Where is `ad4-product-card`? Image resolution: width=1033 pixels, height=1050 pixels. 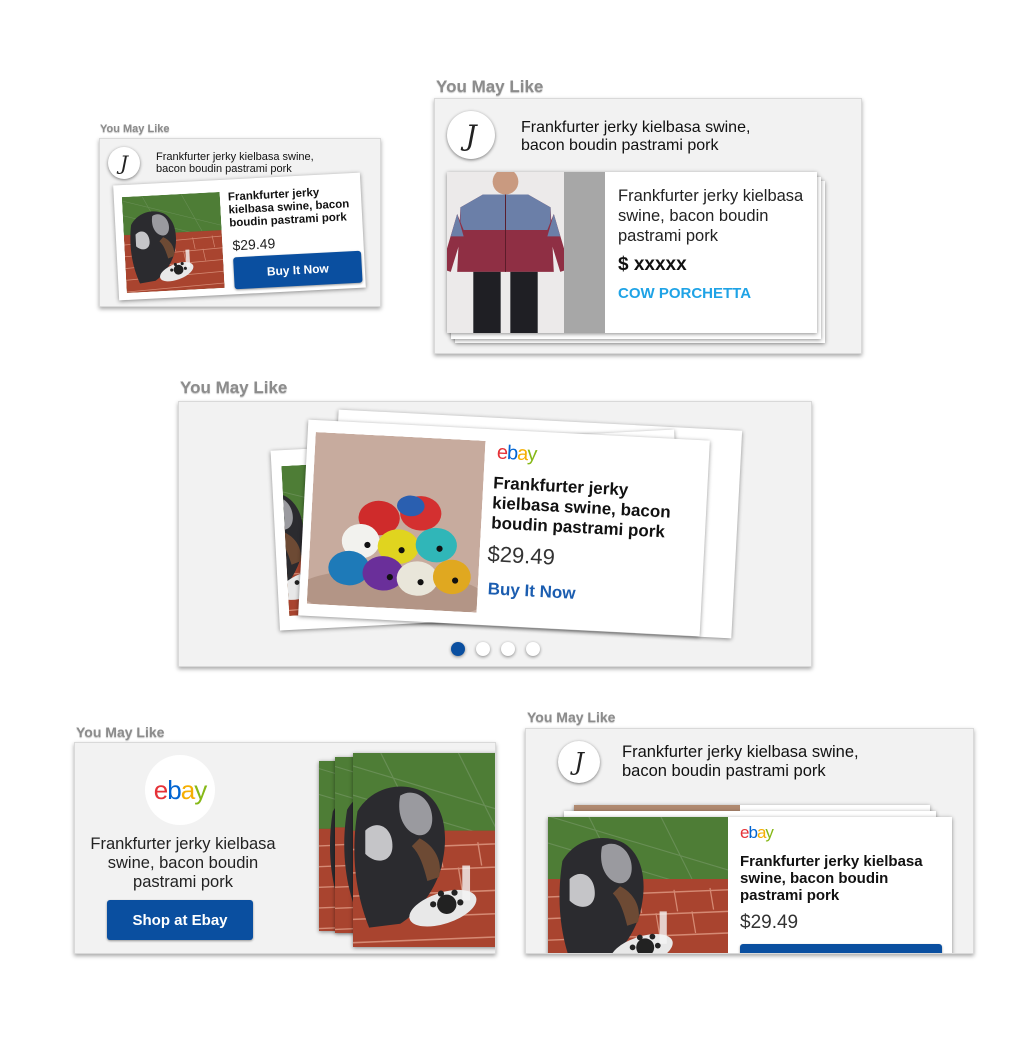 ad4-product-card is located at coordinates (424, 850).